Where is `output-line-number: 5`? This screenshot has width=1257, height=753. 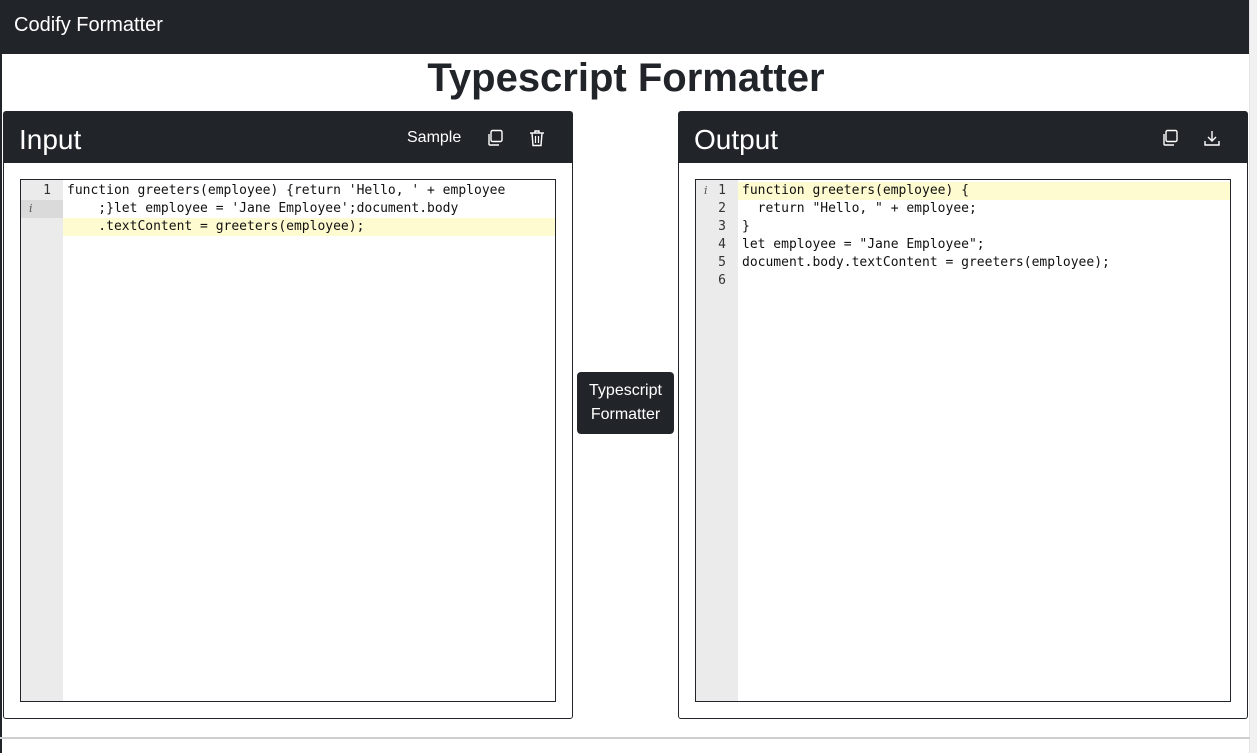 output-line-number: 5 is located at coordinates (722, 262).